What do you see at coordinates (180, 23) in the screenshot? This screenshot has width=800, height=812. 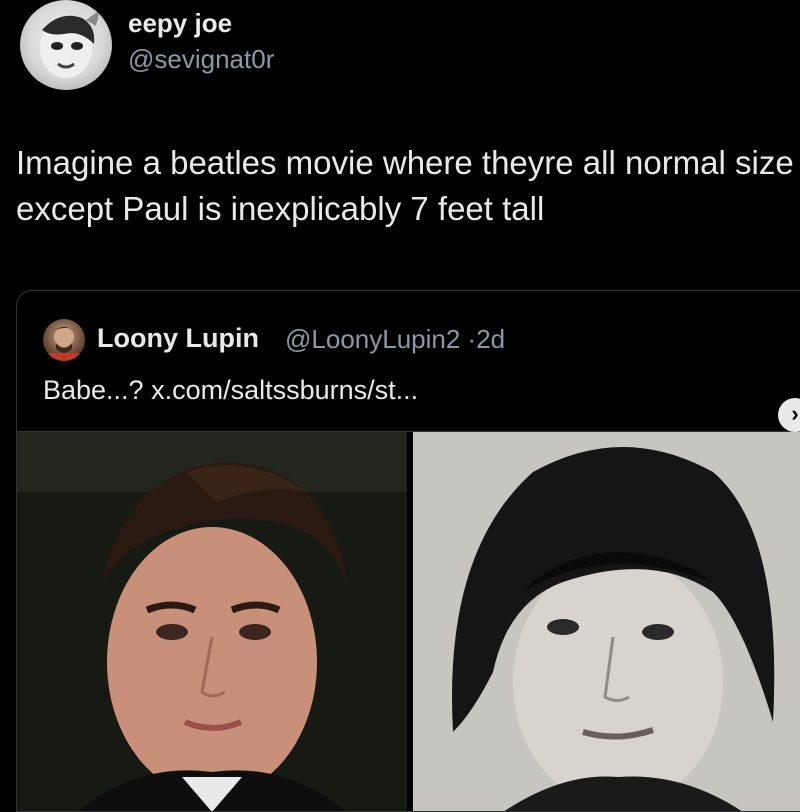 I see `author-display-name: eepy joe` at bounding box center [180, 23].